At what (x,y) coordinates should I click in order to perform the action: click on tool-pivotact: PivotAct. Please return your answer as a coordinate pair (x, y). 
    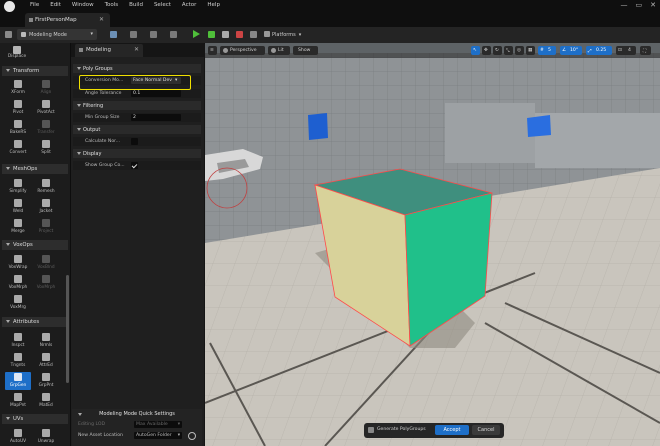
    Looking at the image, I should click on (46, 108).